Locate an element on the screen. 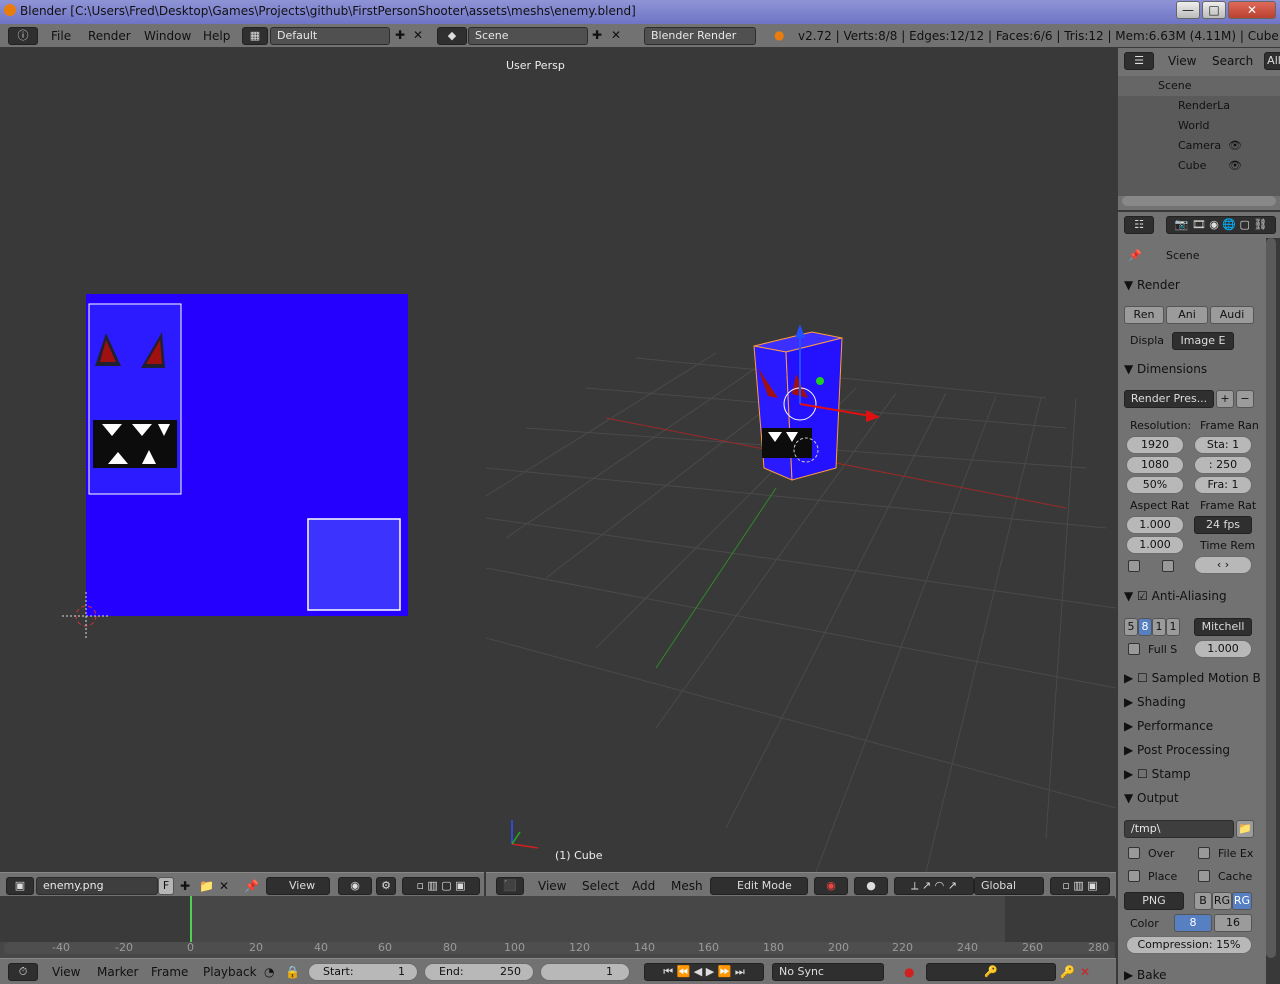 The width and height of the screenshot is (1280, 984). menu-help: Help is located at coordinates (216, 36).